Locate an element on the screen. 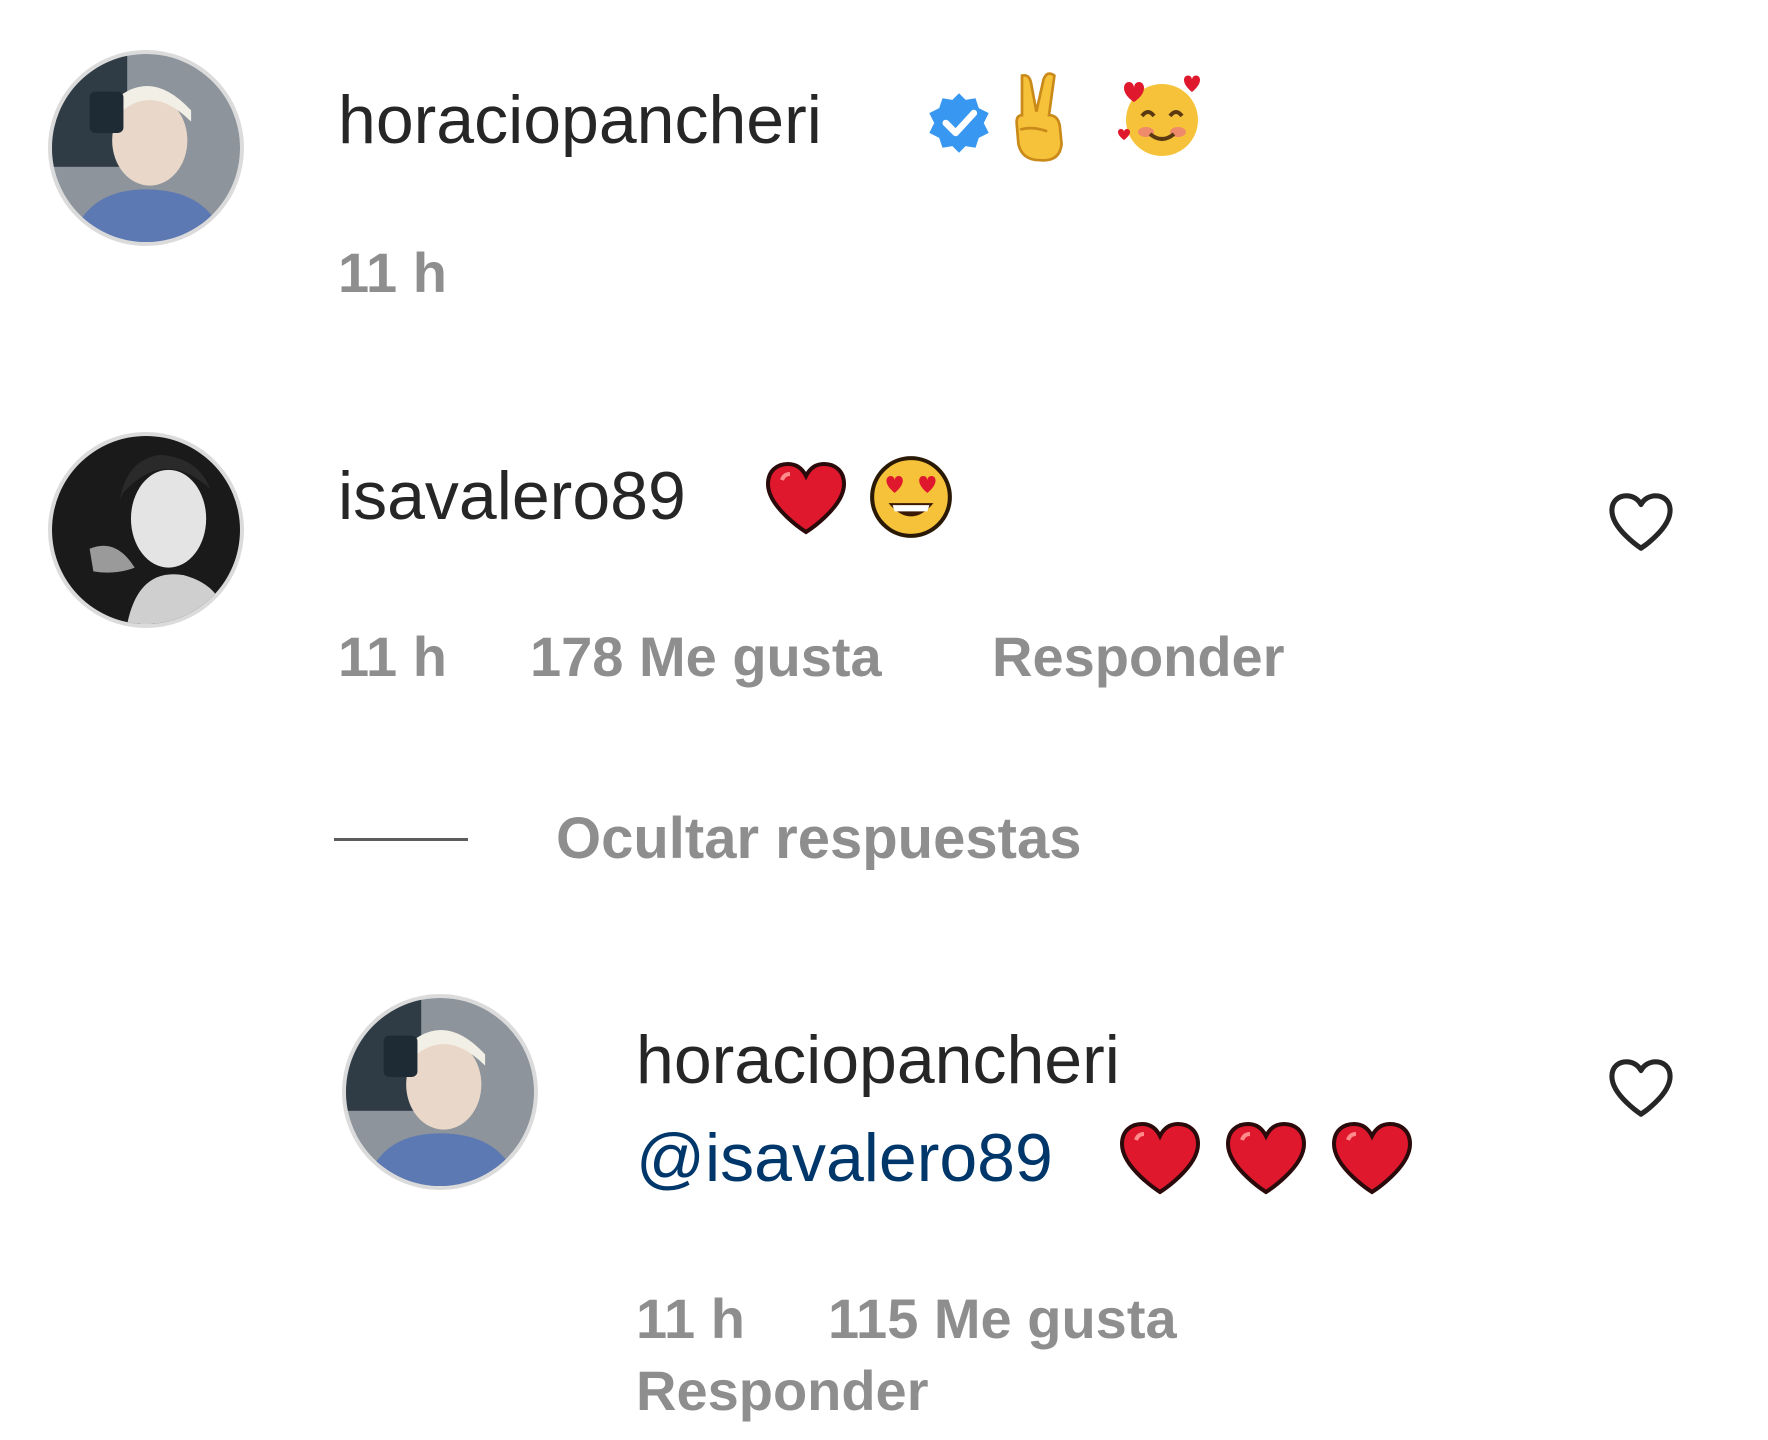 This screenshot has height=1440, width=1768. heart-eyes-emoji-icon is located at coordinates (911, 497).